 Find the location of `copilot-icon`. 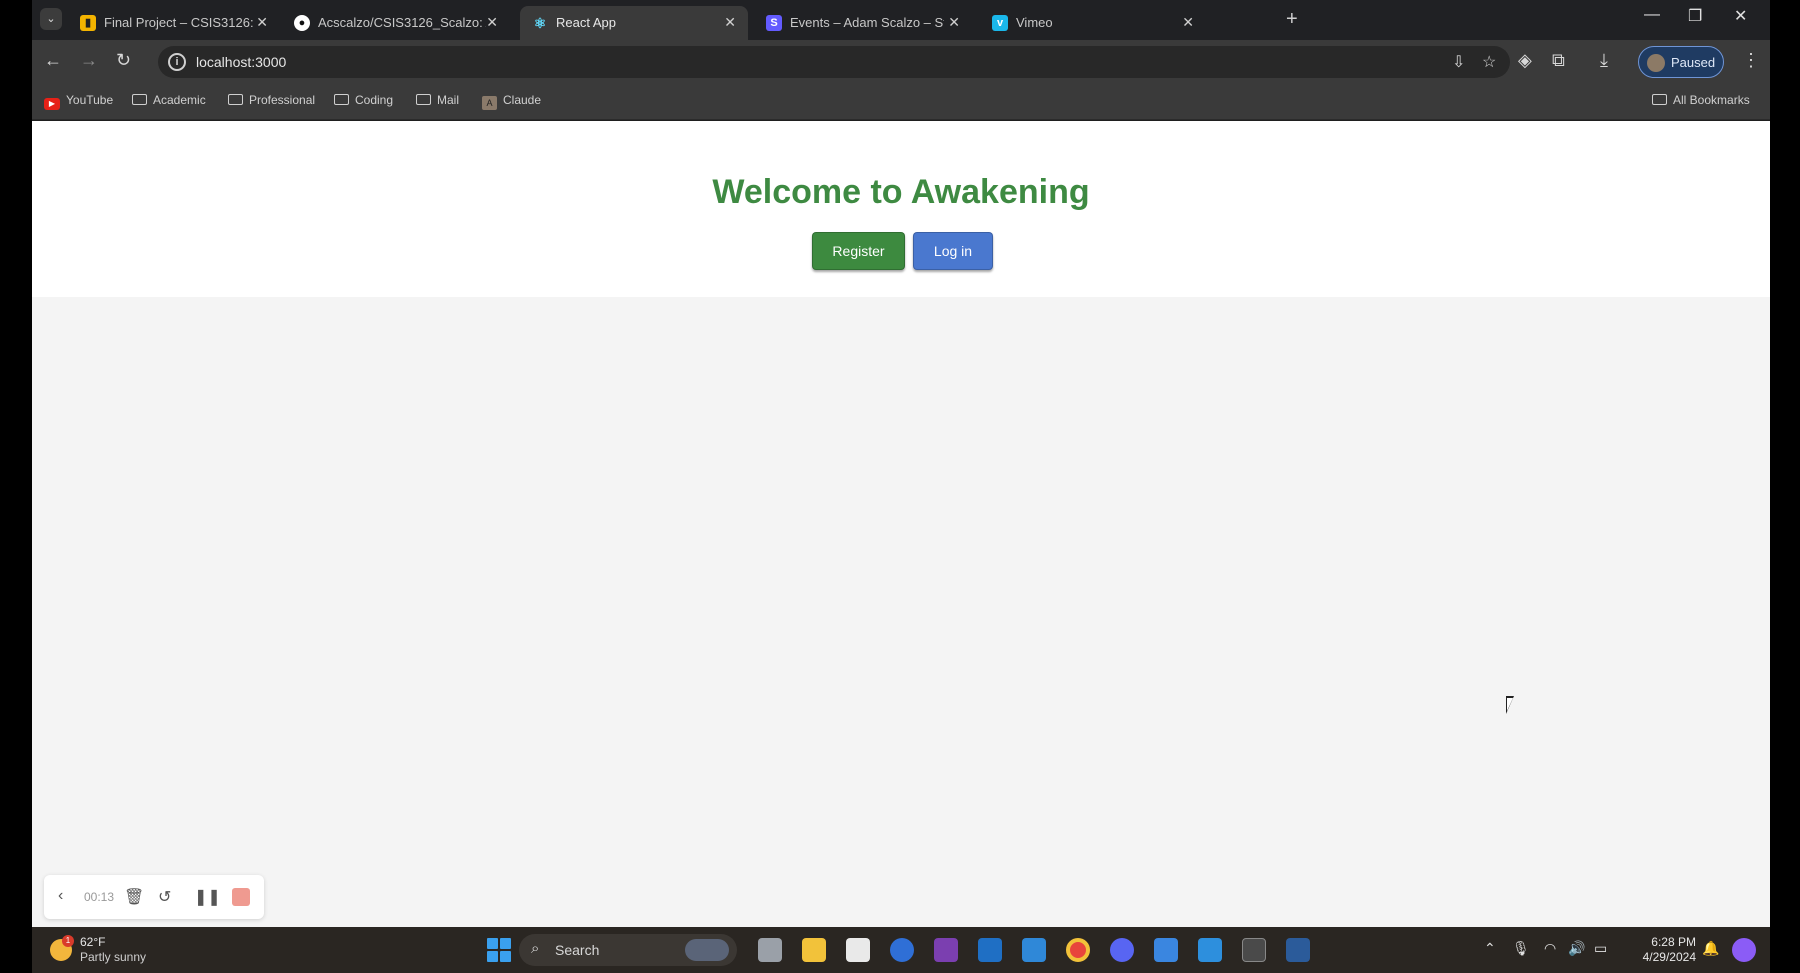

copilot-icon is located at coordinates (902, 950).